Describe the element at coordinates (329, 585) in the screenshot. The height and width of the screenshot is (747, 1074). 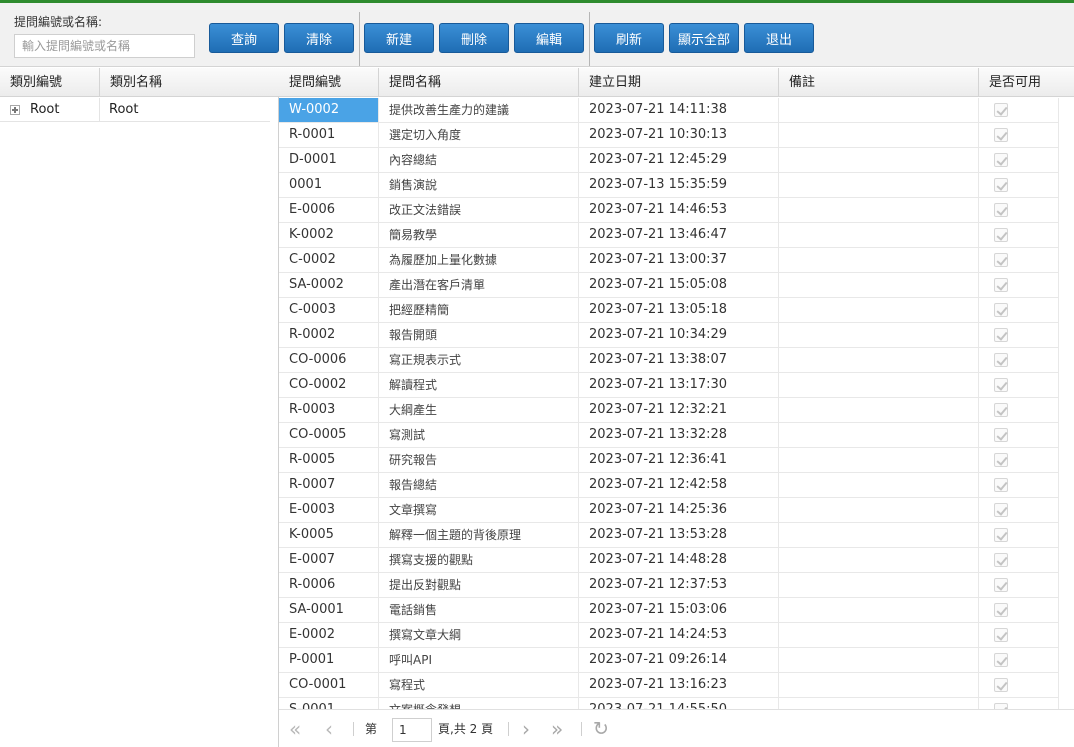
I see `row-code: R-0006` at that location.